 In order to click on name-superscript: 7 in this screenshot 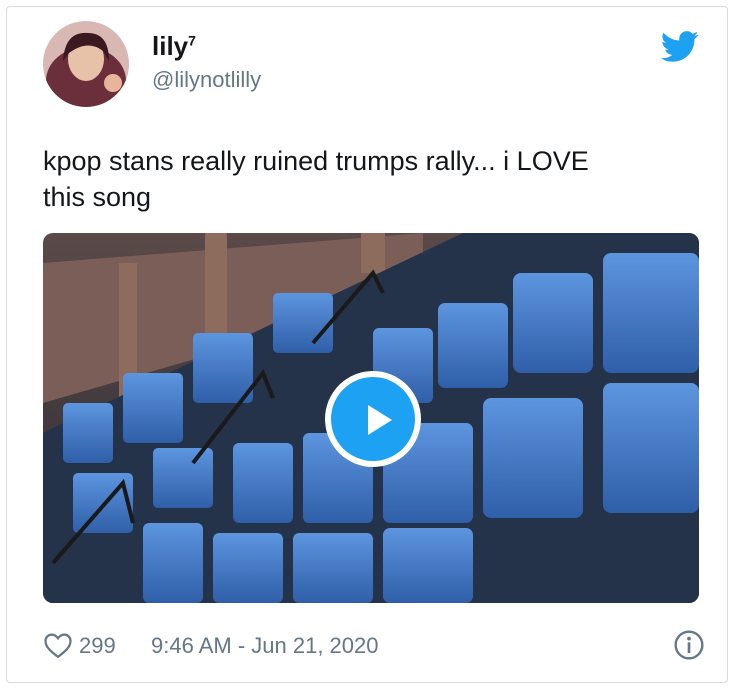, I will do `click(192, 40)`.